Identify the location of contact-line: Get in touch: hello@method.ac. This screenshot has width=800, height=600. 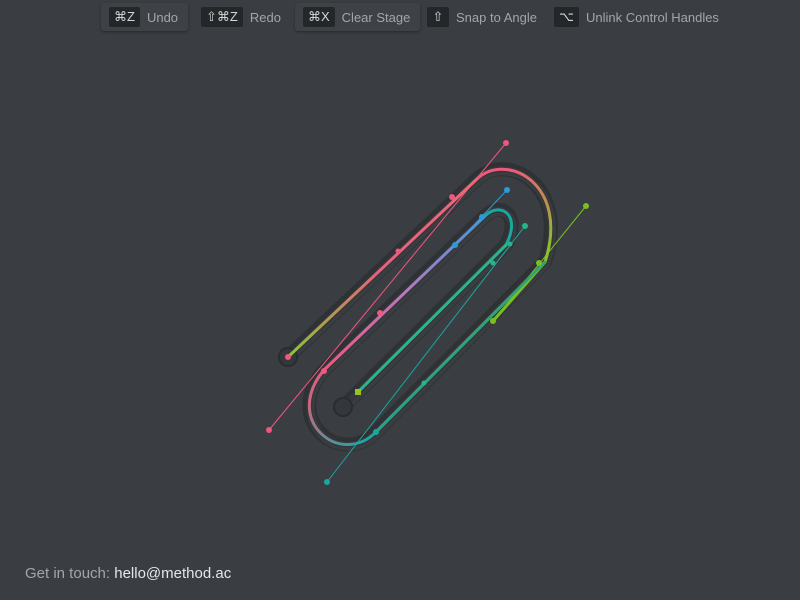
(128, 573).